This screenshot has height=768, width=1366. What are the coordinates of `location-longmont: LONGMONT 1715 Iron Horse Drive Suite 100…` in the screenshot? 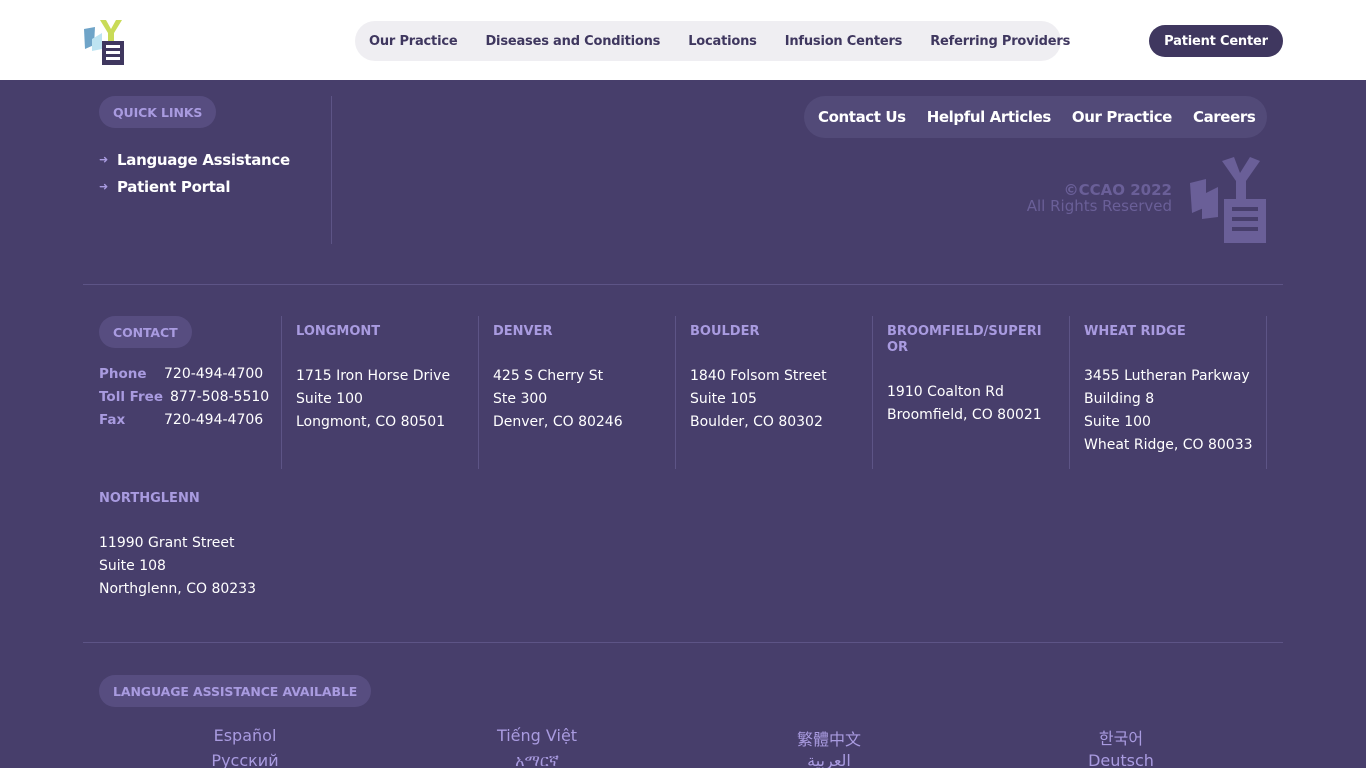 It's located at (381, 379).